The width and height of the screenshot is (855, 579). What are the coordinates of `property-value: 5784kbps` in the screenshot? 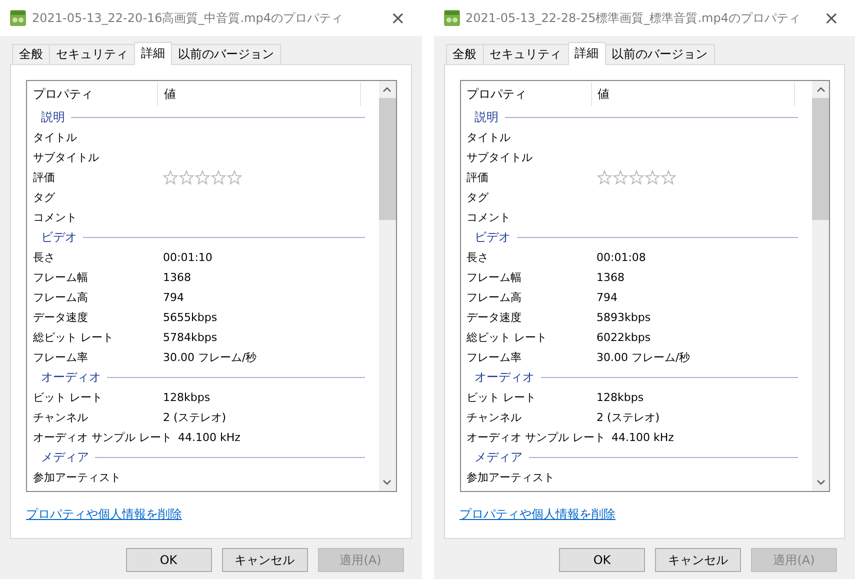 It's located at (190, 337).